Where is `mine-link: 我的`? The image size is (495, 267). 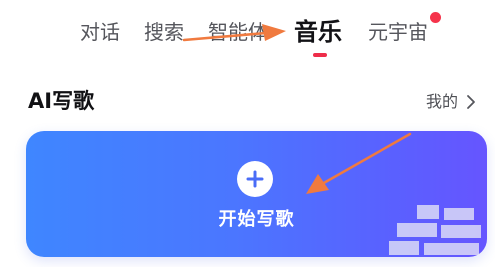
mine-link: 我的 is located at coordinates (452, 102).